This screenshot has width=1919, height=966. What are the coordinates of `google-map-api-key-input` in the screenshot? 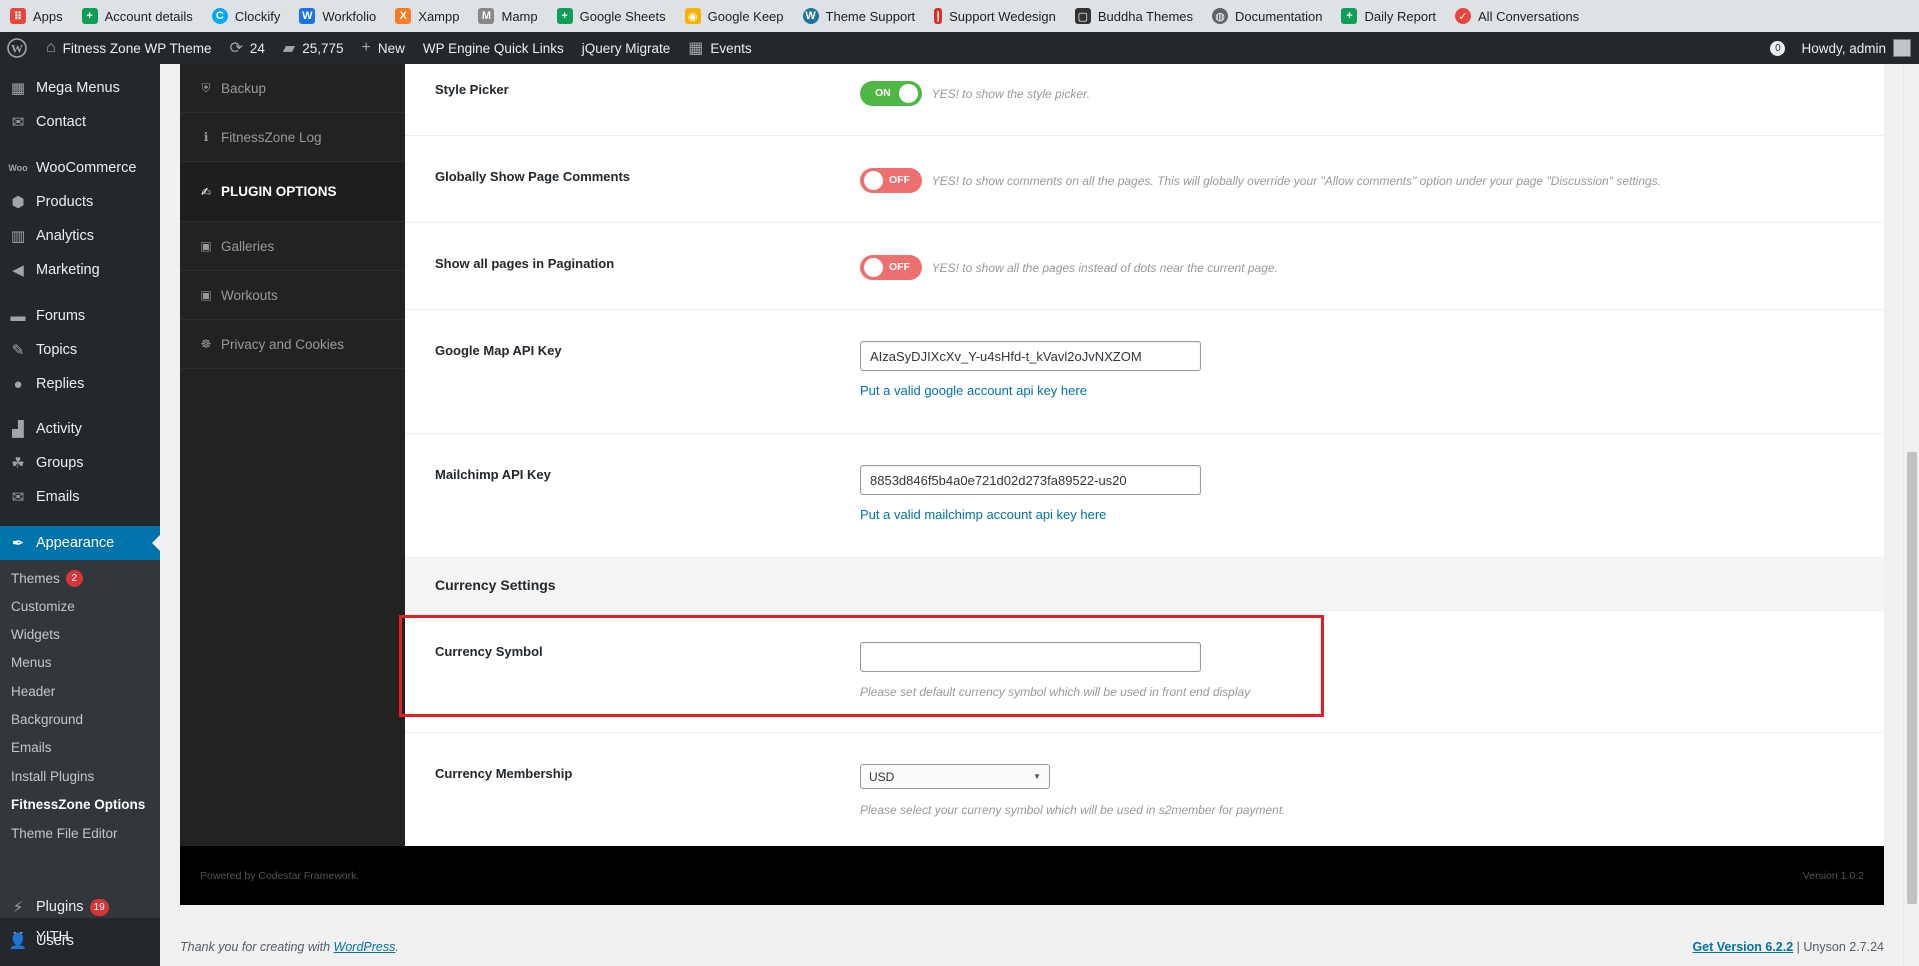 It's located at (1030, 356).